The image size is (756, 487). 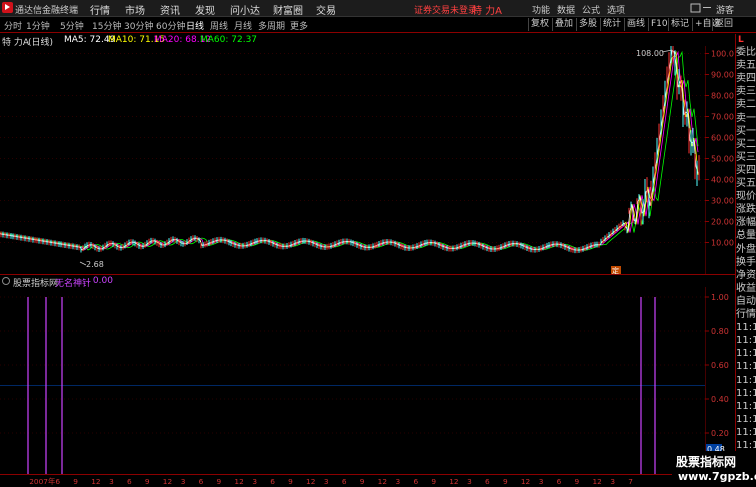 I want to click on f10-button: F10, so click(x=659, y=24).